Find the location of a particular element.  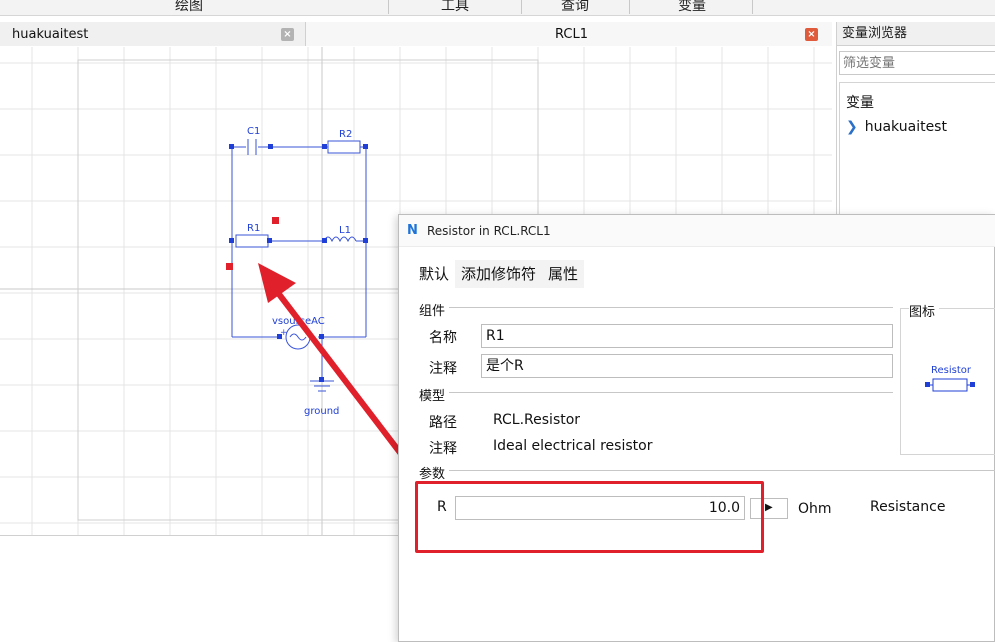

comment-field: 是个R is located at coordinates (687, 366).